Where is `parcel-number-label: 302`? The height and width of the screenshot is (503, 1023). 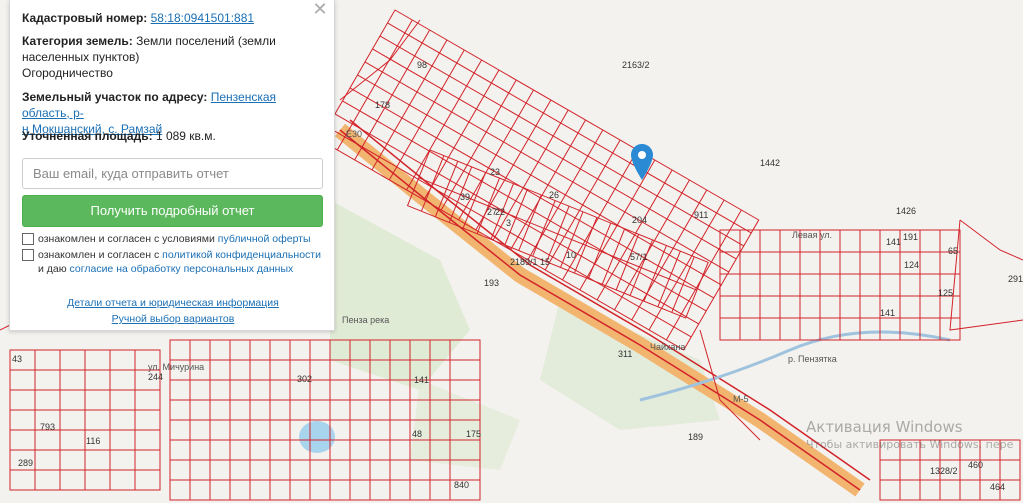
parcel-number-label: 302 is located at coordinates (304, 379).